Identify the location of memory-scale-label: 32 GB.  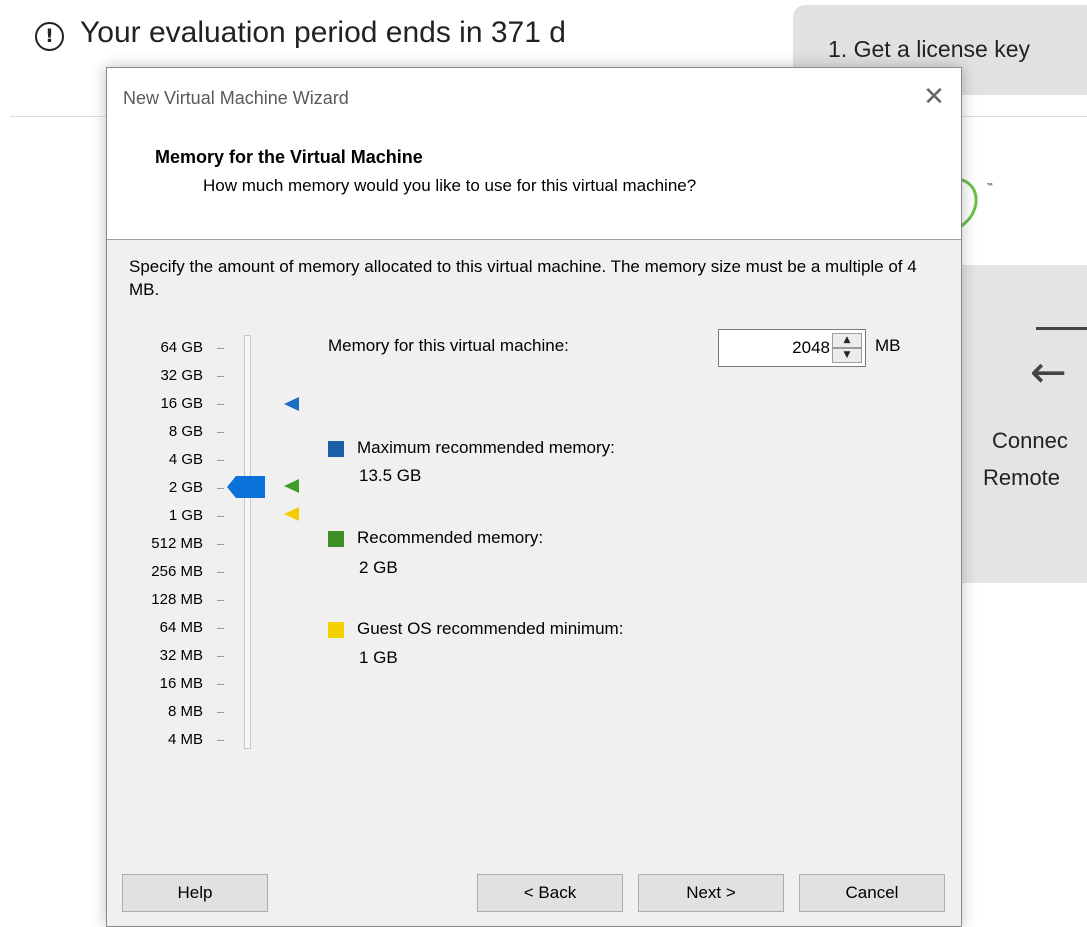
(181, 375).